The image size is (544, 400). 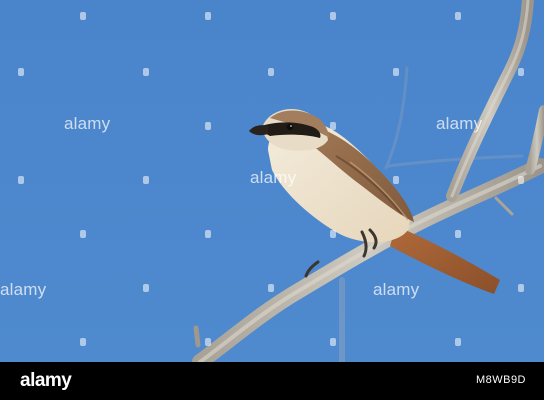 I want to click on image-id-label: M8WB9D, so click(x=500, y=380).